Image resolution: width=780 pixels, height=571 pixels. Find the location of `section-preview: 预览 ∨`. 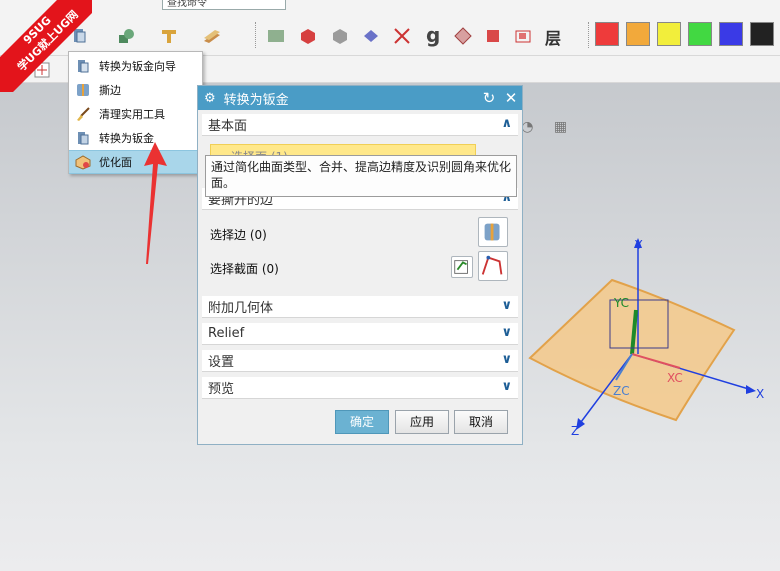

section-preview: 预览 ∨ is located at coordinates (360, 388).